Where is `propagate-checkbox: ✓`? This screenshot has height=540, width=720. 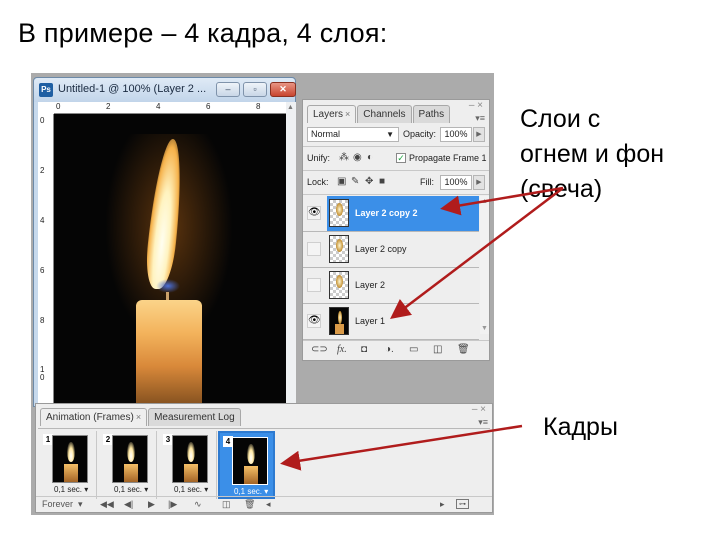
propagate-checkbox: ✓ is located at coordinates (401, 158).